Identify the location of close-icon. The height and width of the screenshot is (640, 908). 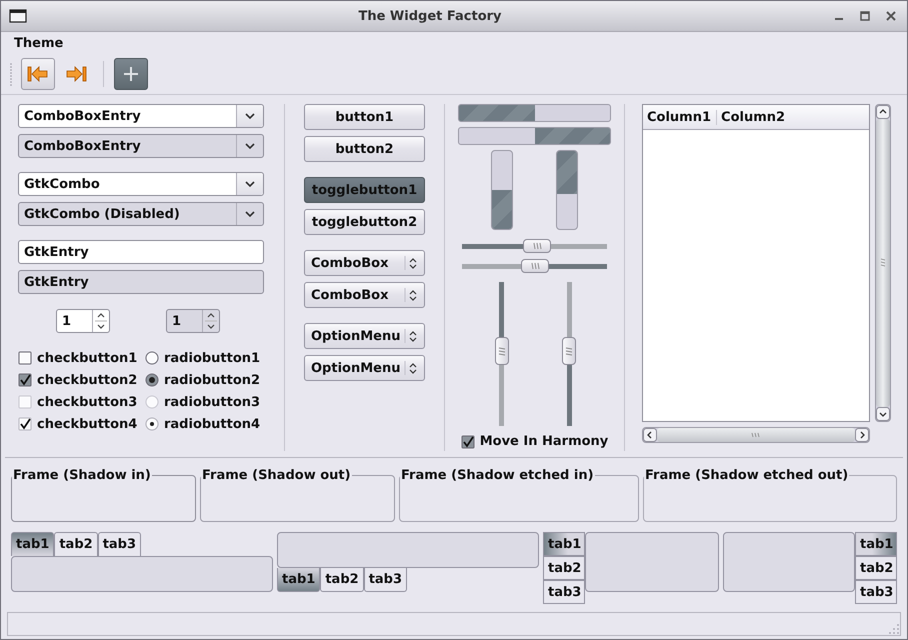
(891, 16).